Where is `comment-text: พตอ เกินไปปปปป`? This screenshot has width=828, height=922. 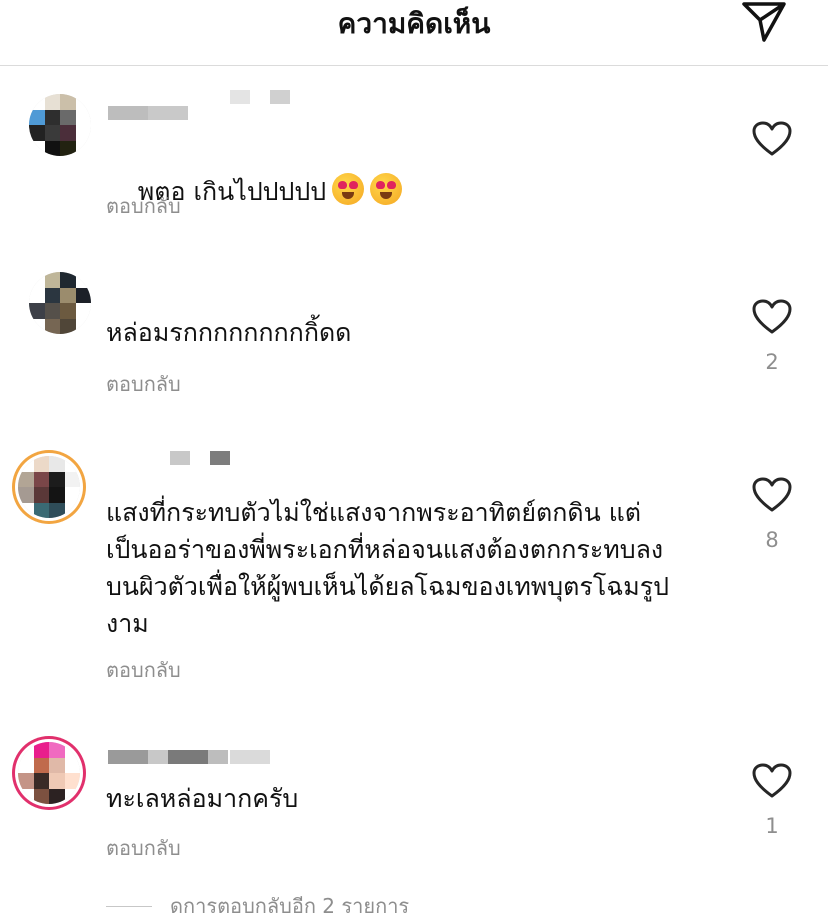 comment-text: พตอ เกินไปปปปป is located at coordinates (426, 191).